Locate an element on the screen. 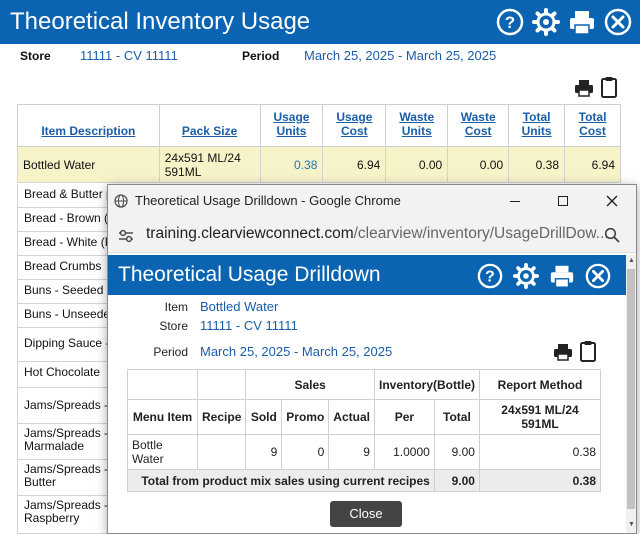 This screenshot has height=534, width=640. app-header: Theoretical Inventory Usage ? is located at coordinates (320, 22).